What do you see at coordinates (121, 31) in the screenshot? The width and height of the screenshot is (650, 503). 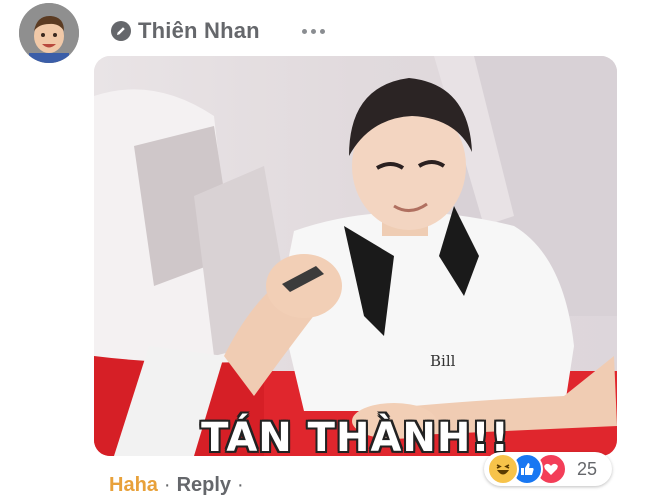 I see `edit-pencil-icon` at bounding box center [121, 31].